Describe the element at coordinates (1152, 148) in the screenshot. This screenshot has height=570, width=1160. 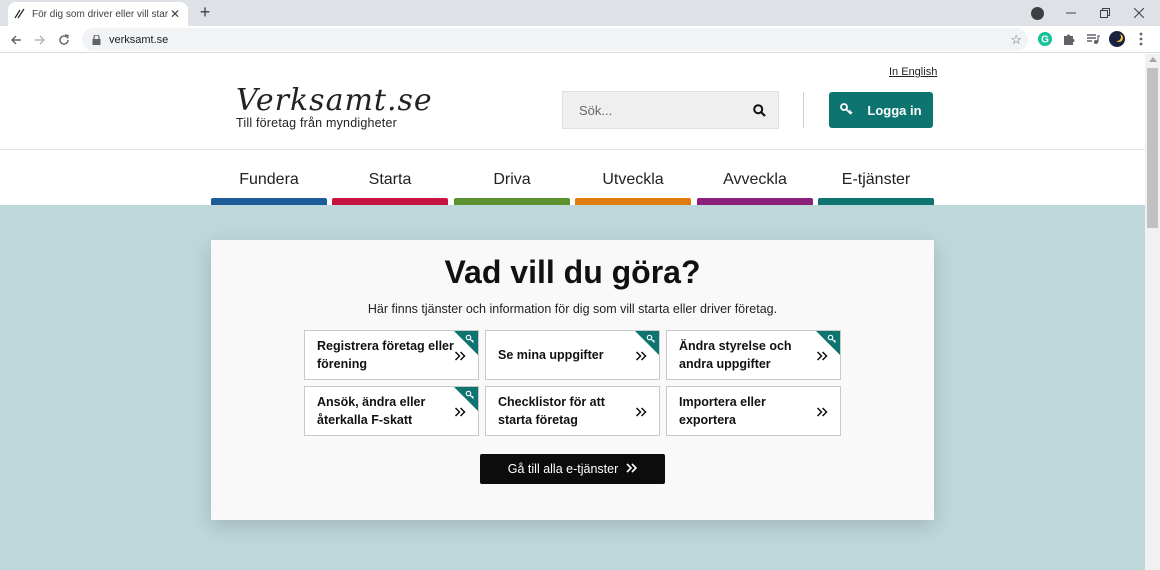
I see `scrollbar-thumb` at that location.